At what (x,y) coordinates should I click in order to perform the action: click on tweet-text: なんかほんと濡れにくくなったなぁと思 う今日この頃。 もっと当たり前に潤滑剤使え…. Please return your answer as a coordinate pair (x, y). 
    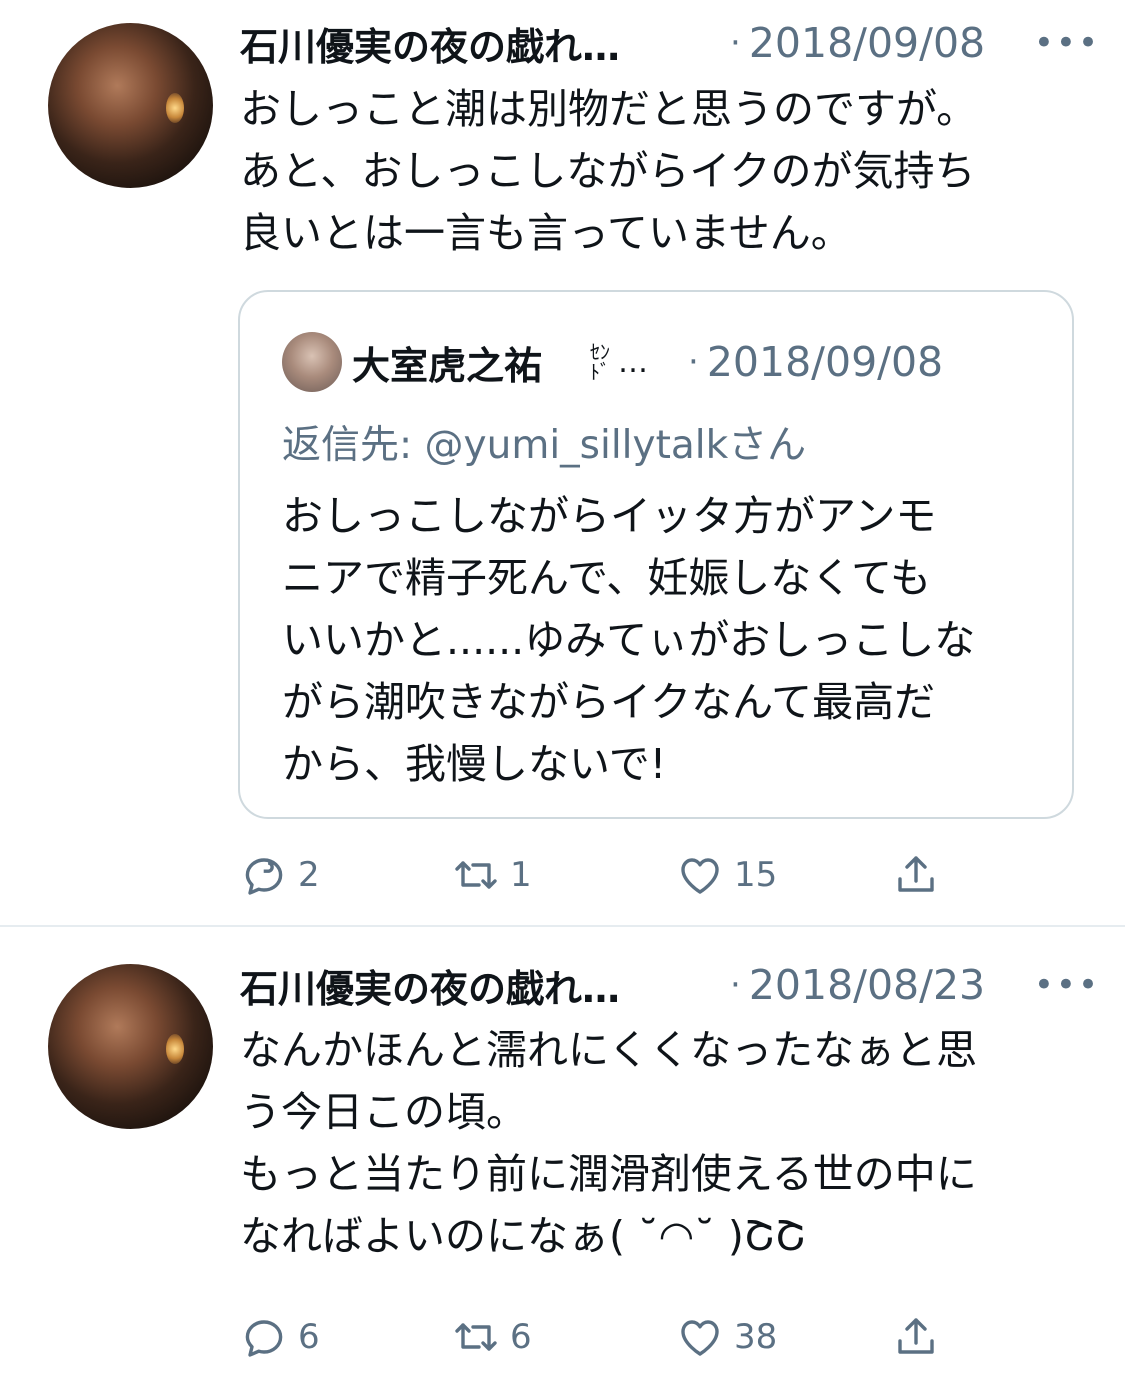
    Looking at the image, I should click on (609, 1143).